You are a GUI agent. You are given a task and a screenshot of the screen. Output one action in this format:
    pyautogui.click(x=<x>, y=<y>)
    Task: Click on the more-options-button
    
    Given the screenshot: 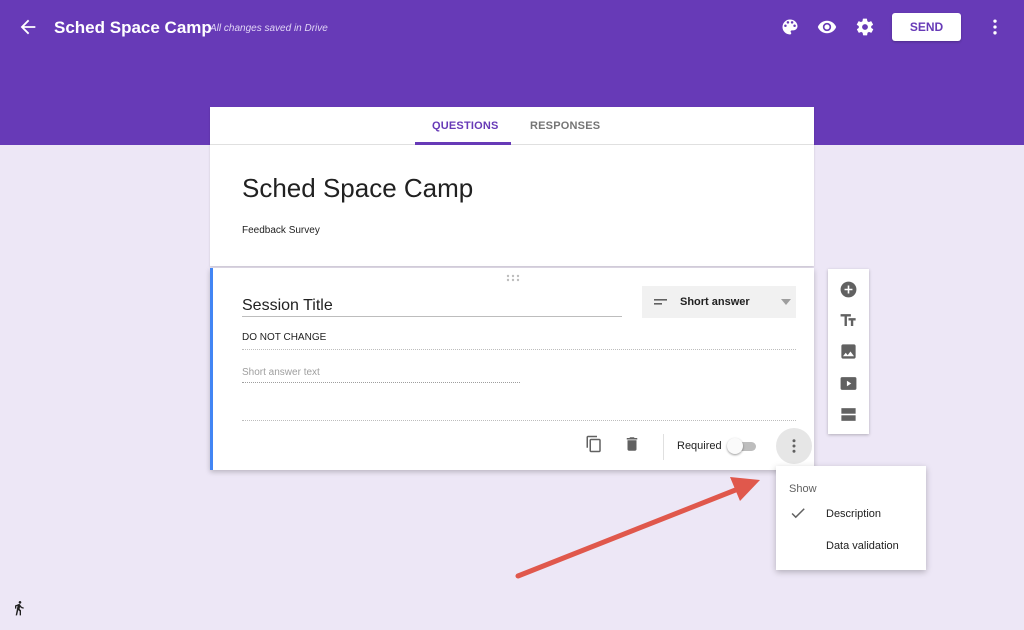 What is the action you would take?
    pyautogui.click(x=794, y=446)
    